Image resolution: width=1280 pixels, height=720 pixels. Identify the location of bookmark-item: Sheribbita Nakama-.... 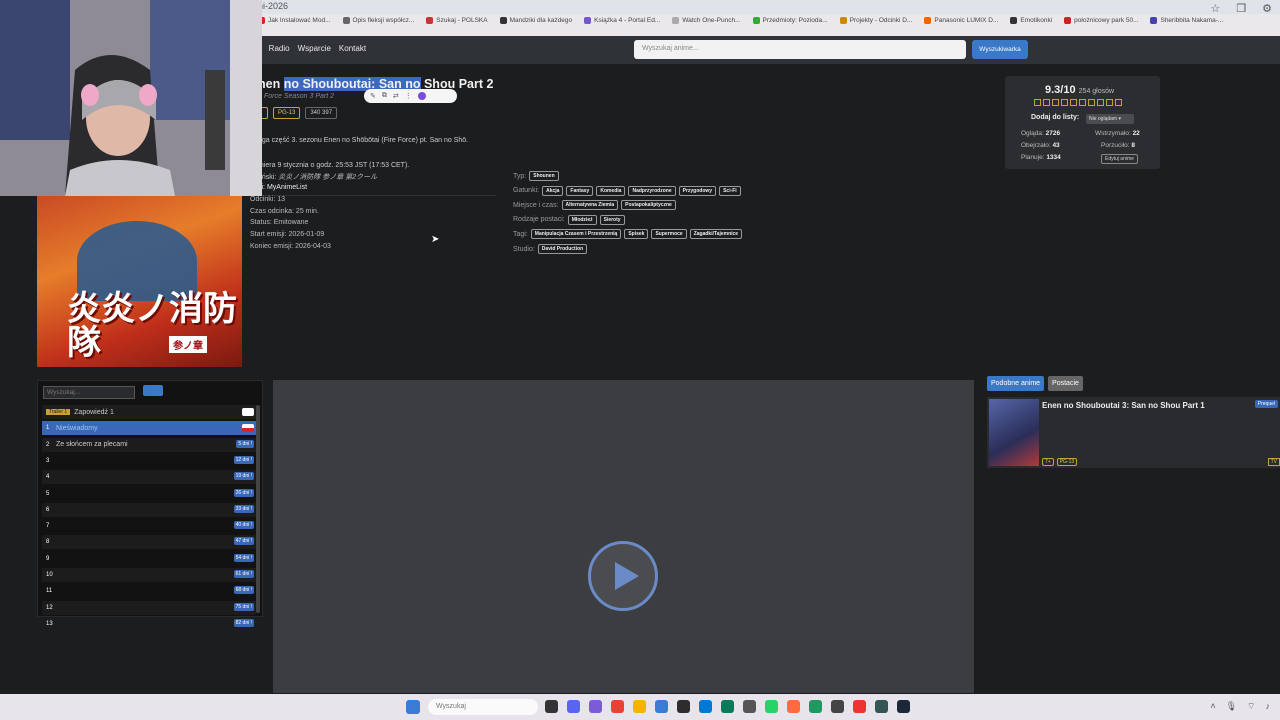
(1186, 20).